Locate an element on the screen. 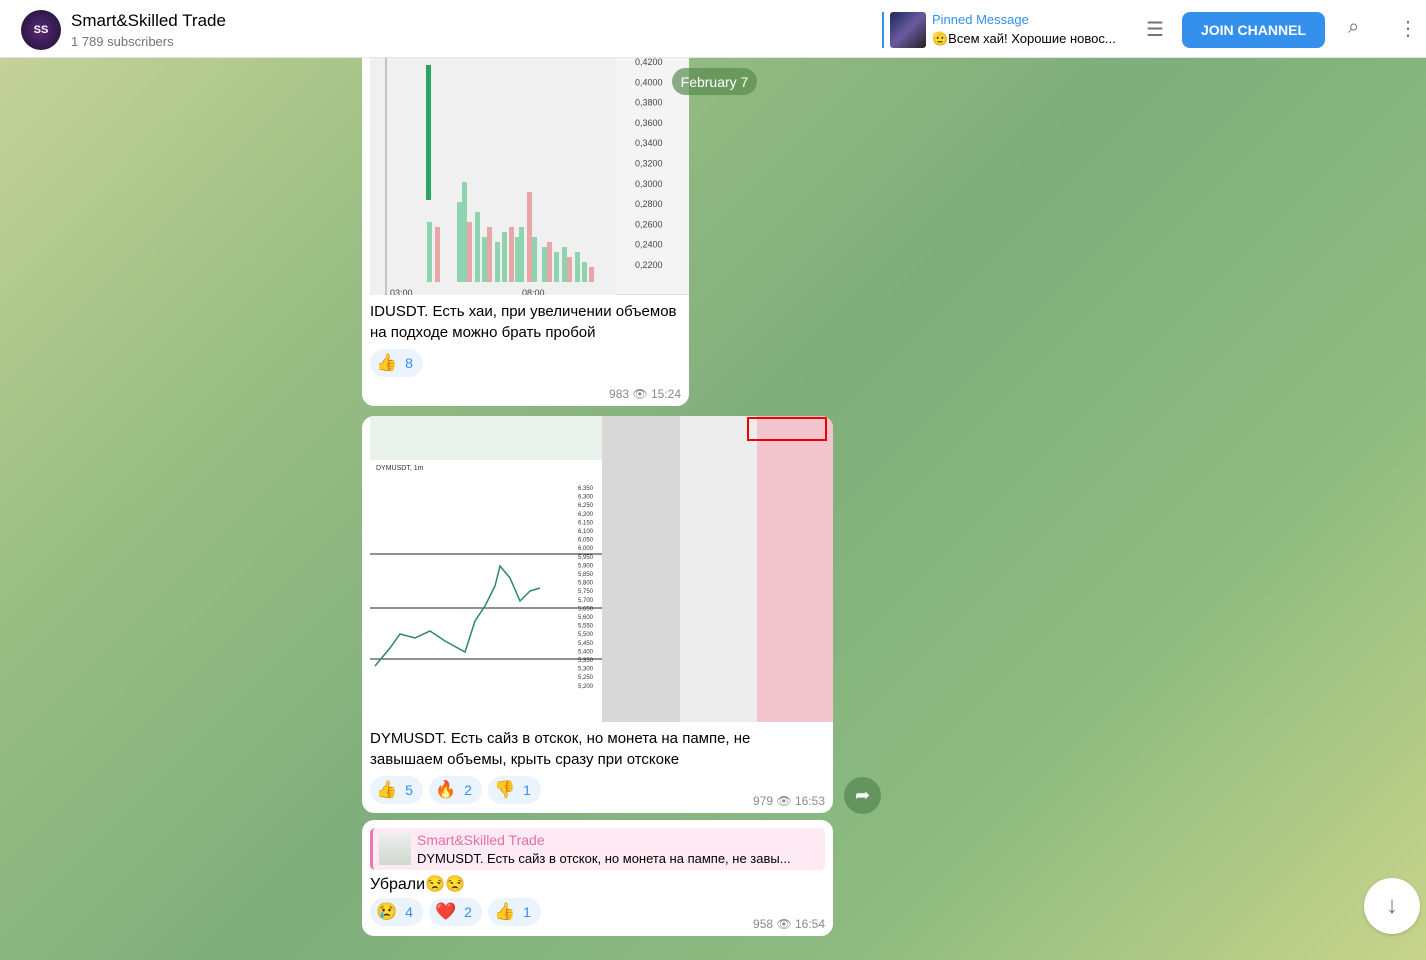 The width and height of the screenshot is (1426, 960). reaction-count: 4 is located at coordinates (409, 912).